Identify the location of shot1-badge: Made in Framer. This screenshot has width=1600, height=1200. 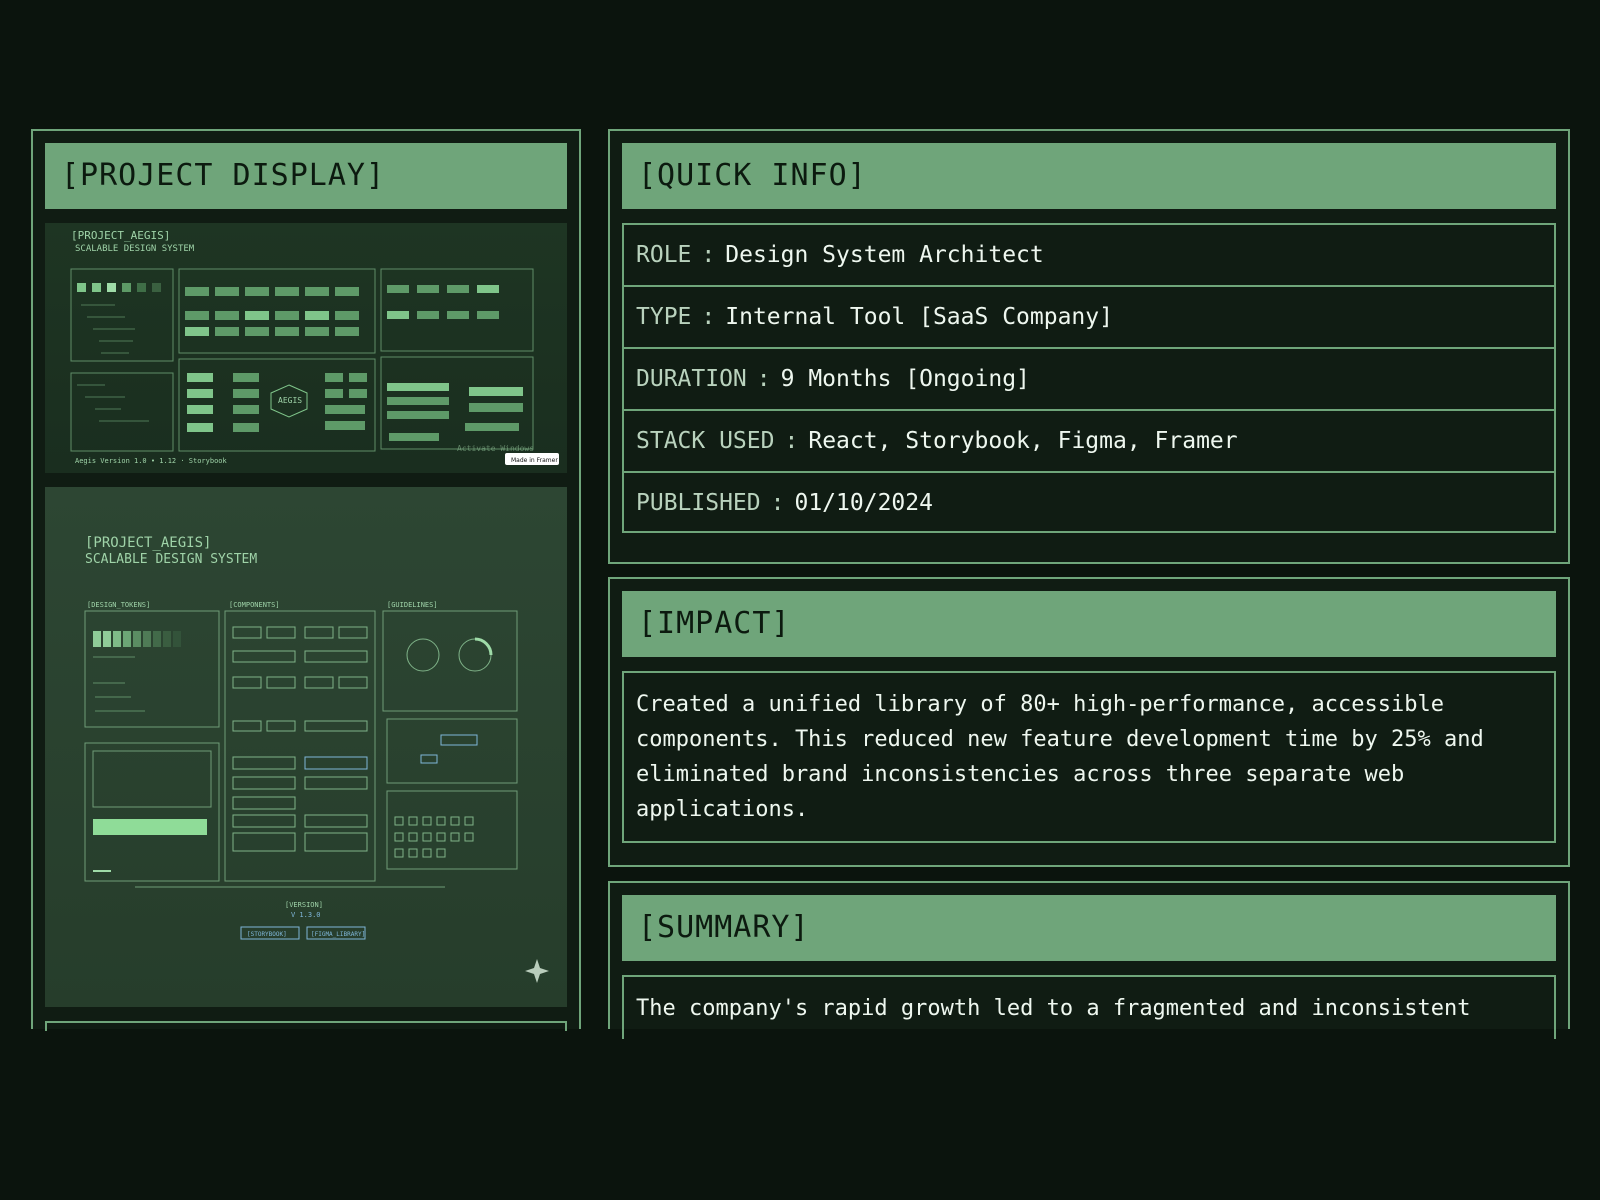
(534, 460).